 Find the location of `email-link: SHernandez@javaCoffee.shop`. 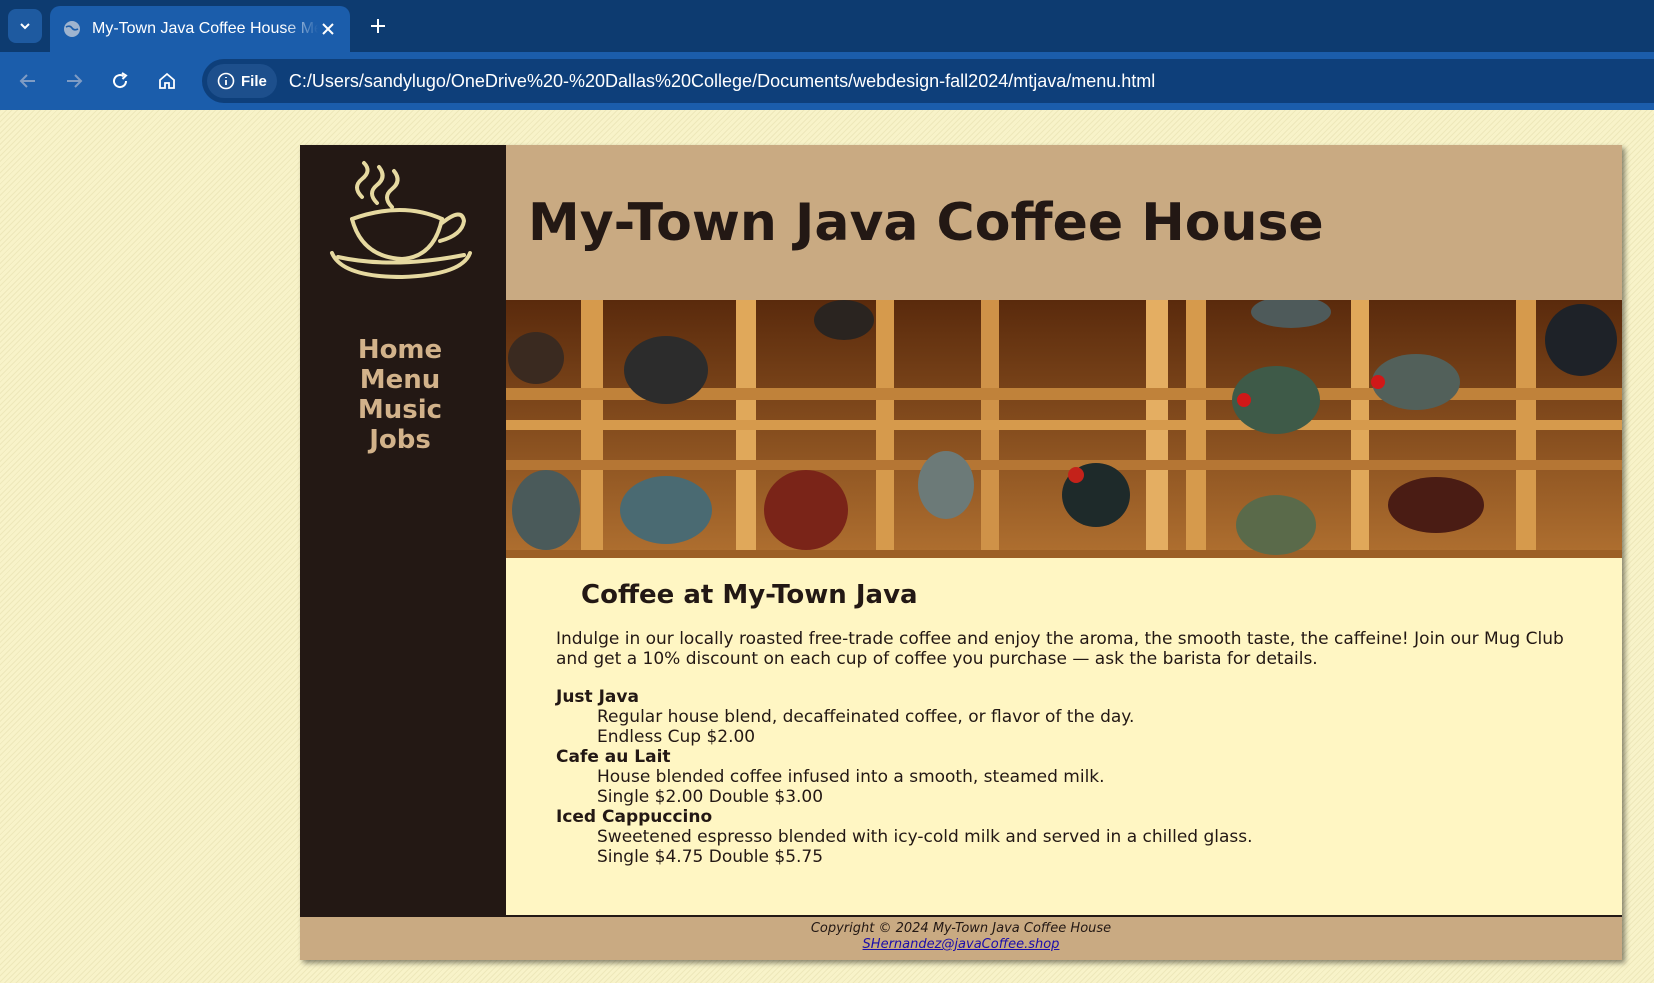

email-link: SHernandez@javaCoffee.shop is located at coordinates (961, 944).